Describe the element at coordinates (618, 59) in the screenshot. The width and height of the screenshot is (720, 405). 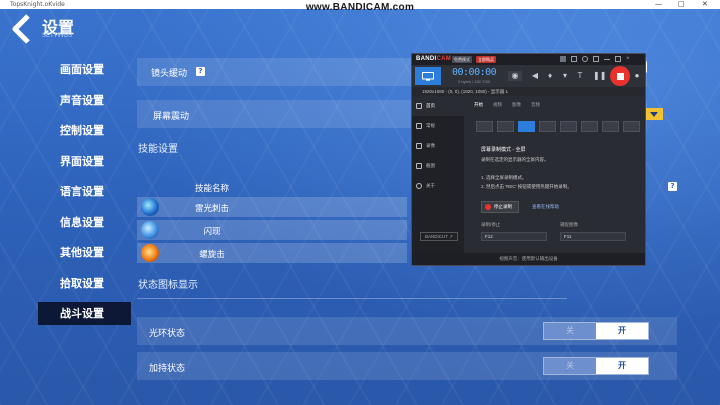
I see `maximize-icon` at that location.